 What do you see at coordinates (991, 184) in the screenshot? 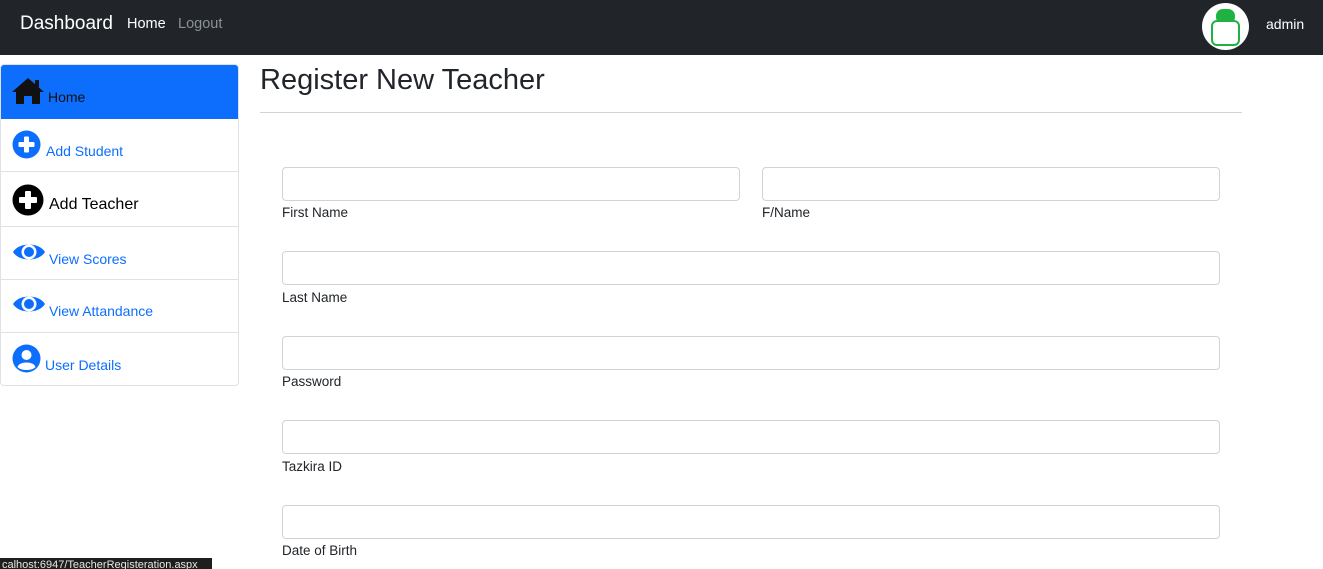
I see `father-name-field` at bounding box center [991, 184].